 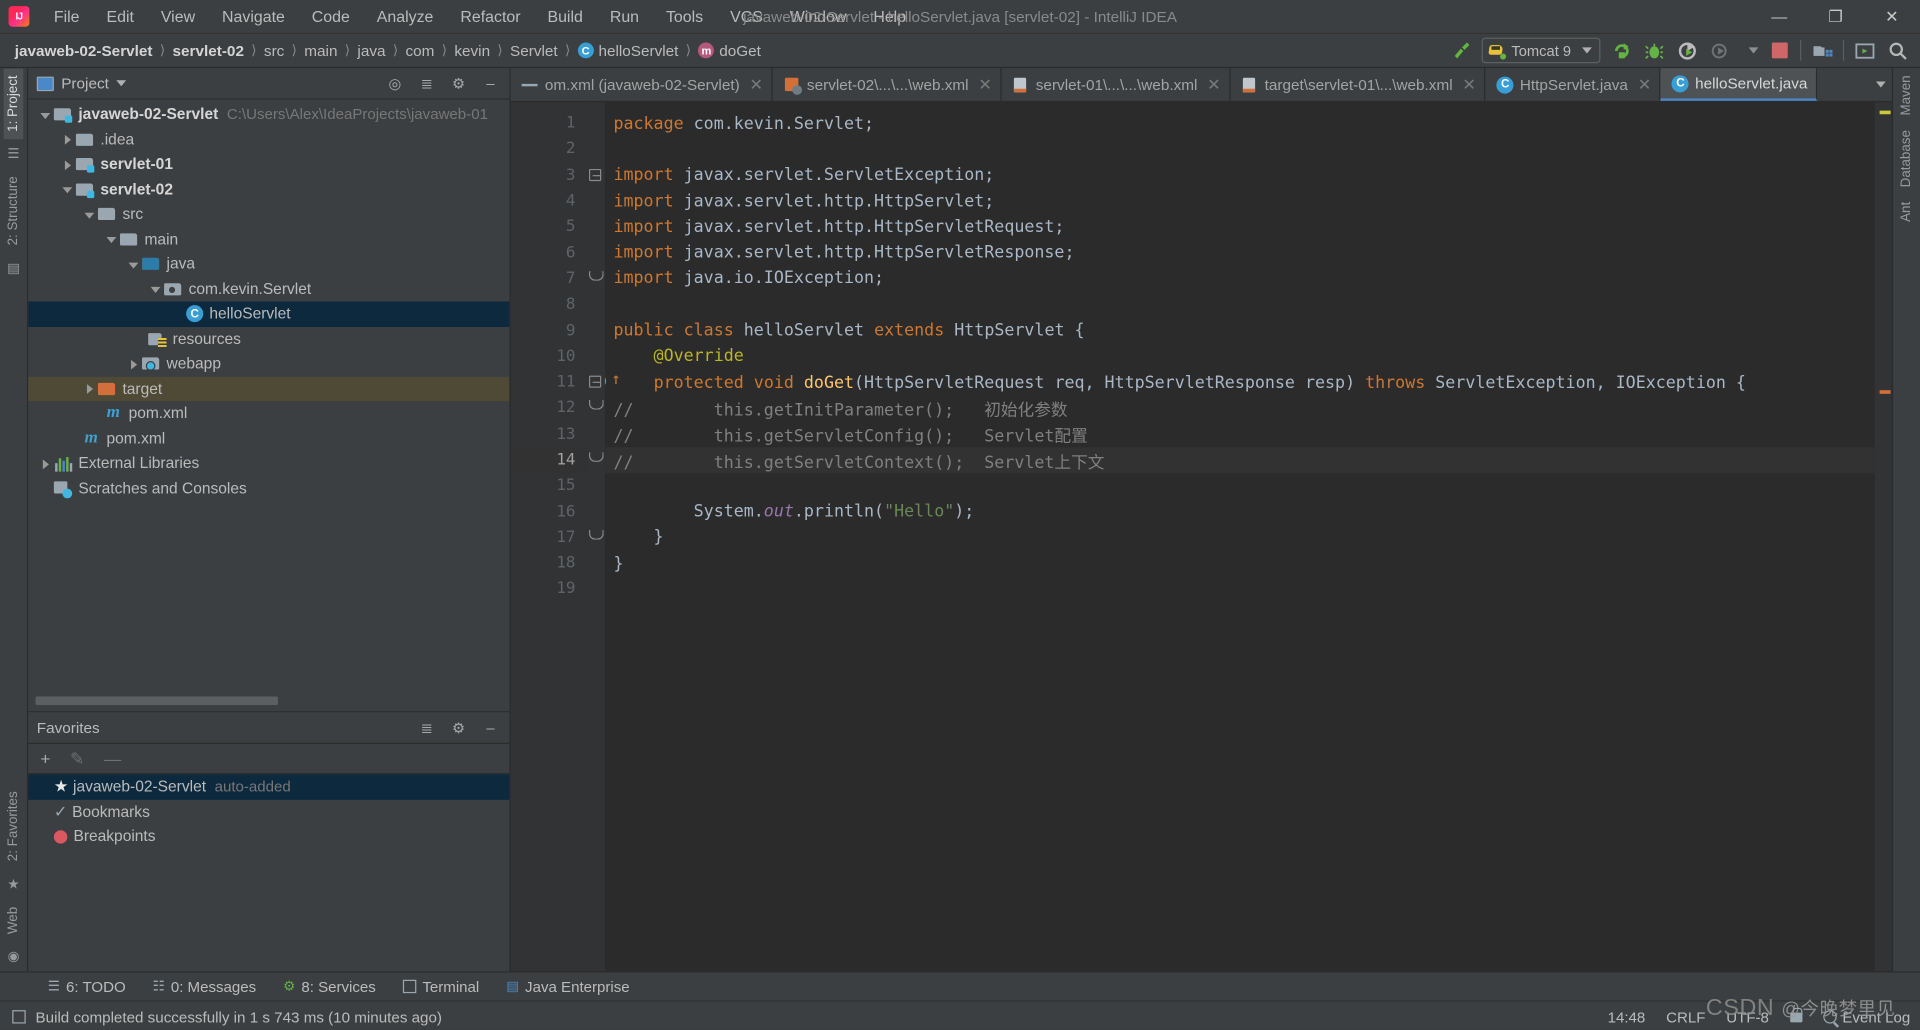 I want to click on search-everywhere-icon, so click(x=1898, y=50).